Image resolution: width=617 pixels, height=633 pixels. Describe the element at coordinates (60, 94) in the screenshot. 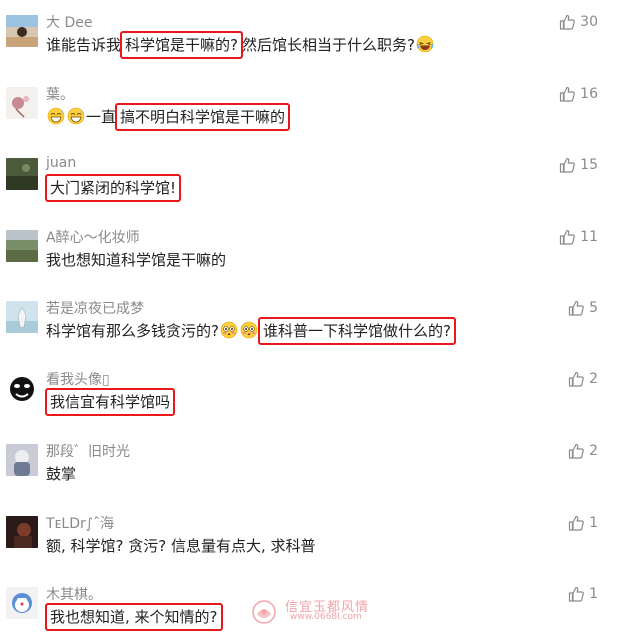

I see `comment-nickname: 葉。` at that location.